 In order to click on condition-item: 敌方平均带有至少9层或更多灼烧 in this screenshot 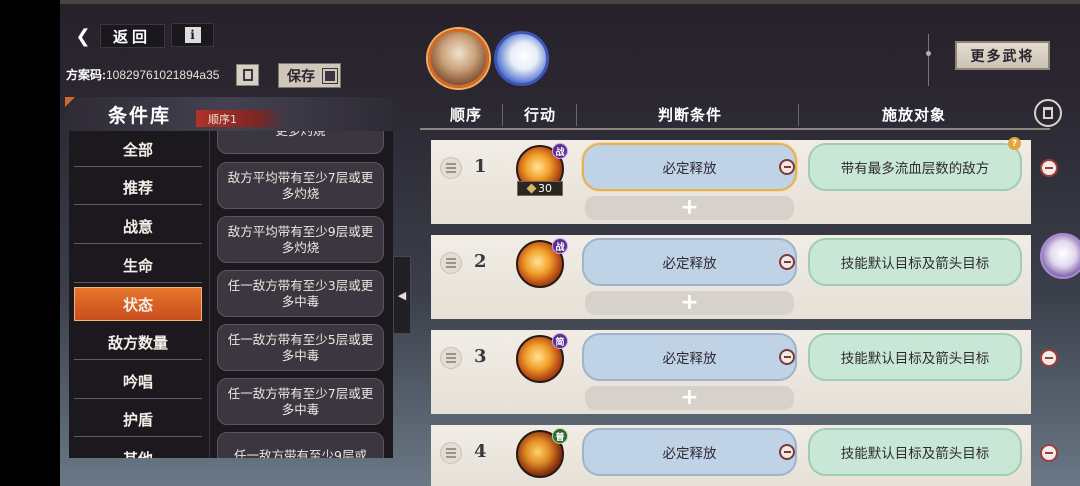, I will do `click(300, 239)`.